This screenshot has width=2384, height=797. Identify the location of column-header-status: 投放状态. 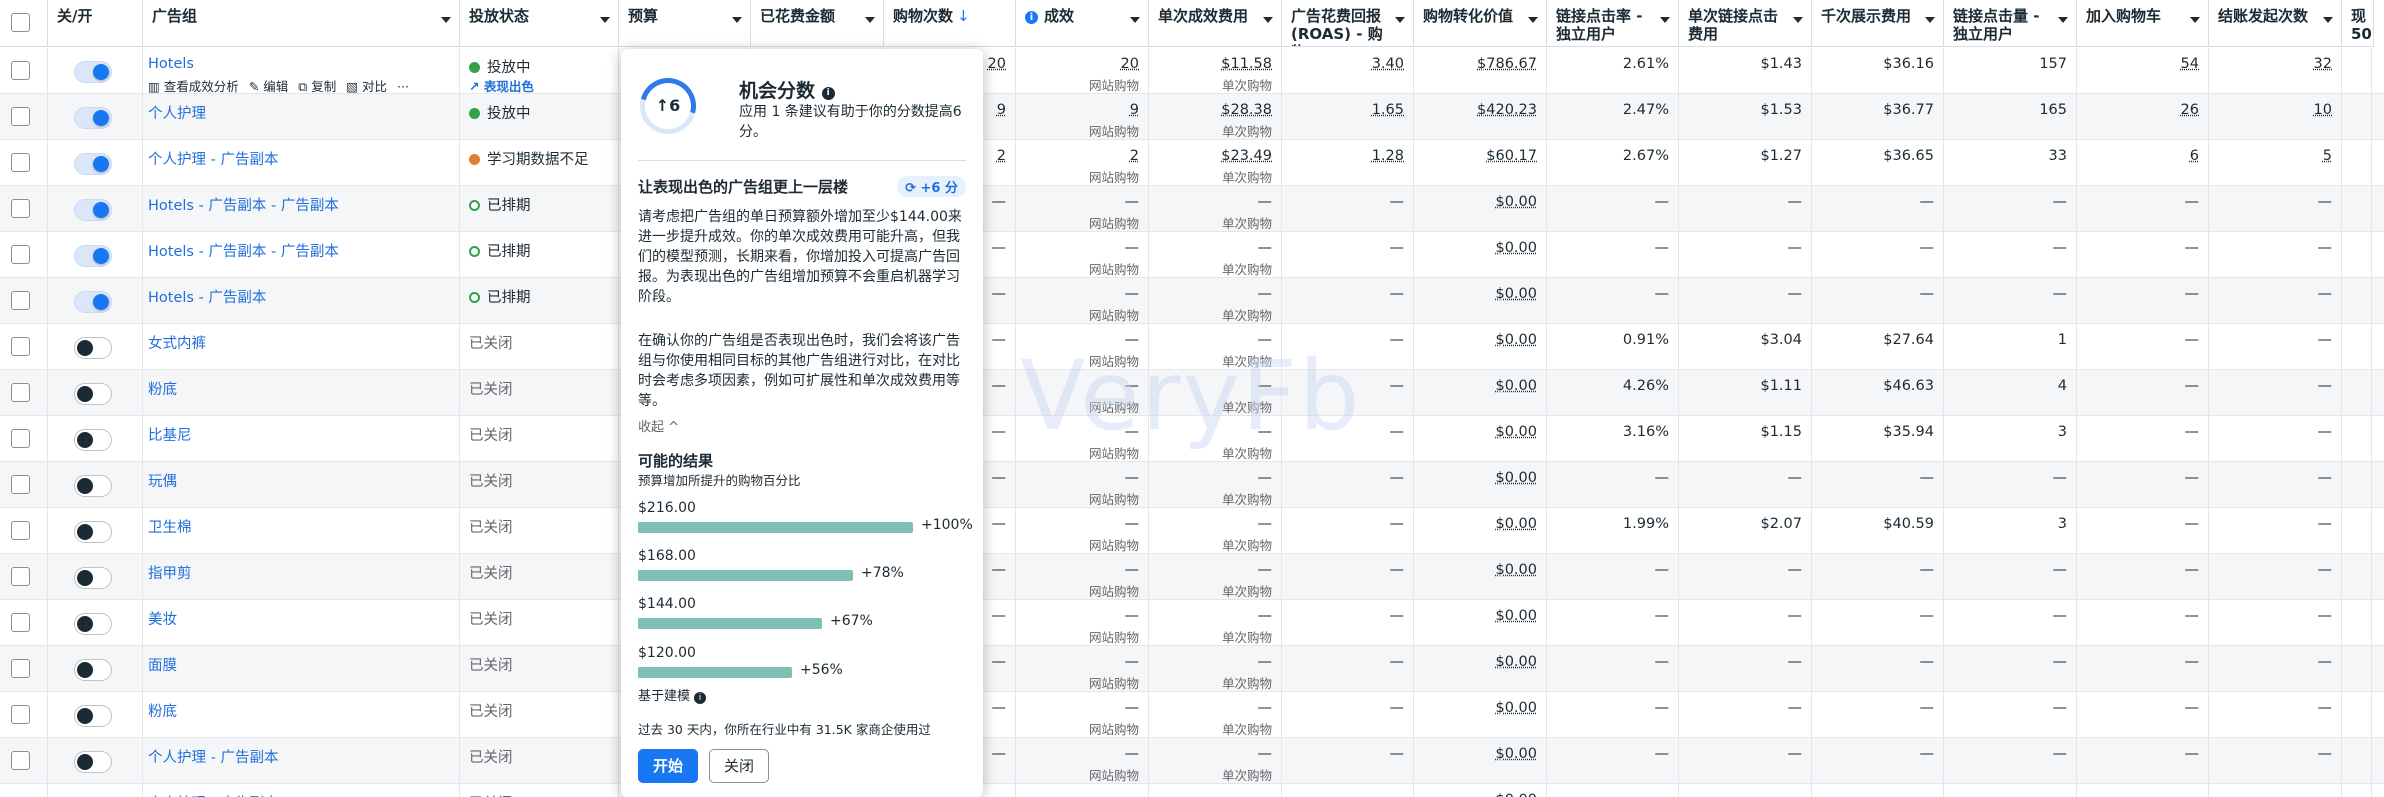
(539, 23).